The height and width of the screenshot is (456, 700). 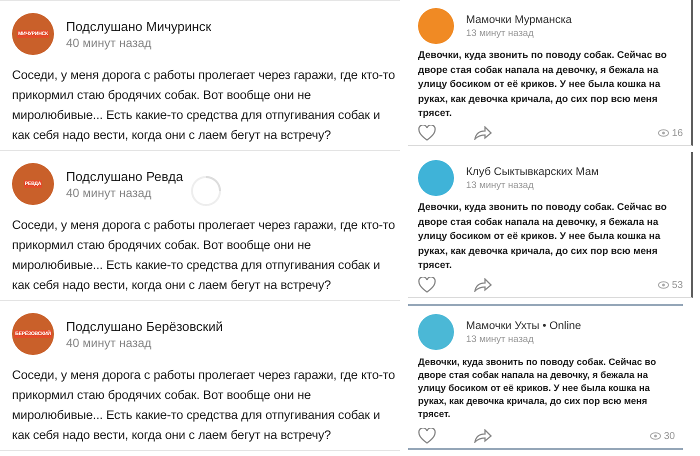 What do you see at coordinates (524, 326) in the screenshot?
I see `author-name: Мамочки Ухты • Online` at bounding box center [524, 326].